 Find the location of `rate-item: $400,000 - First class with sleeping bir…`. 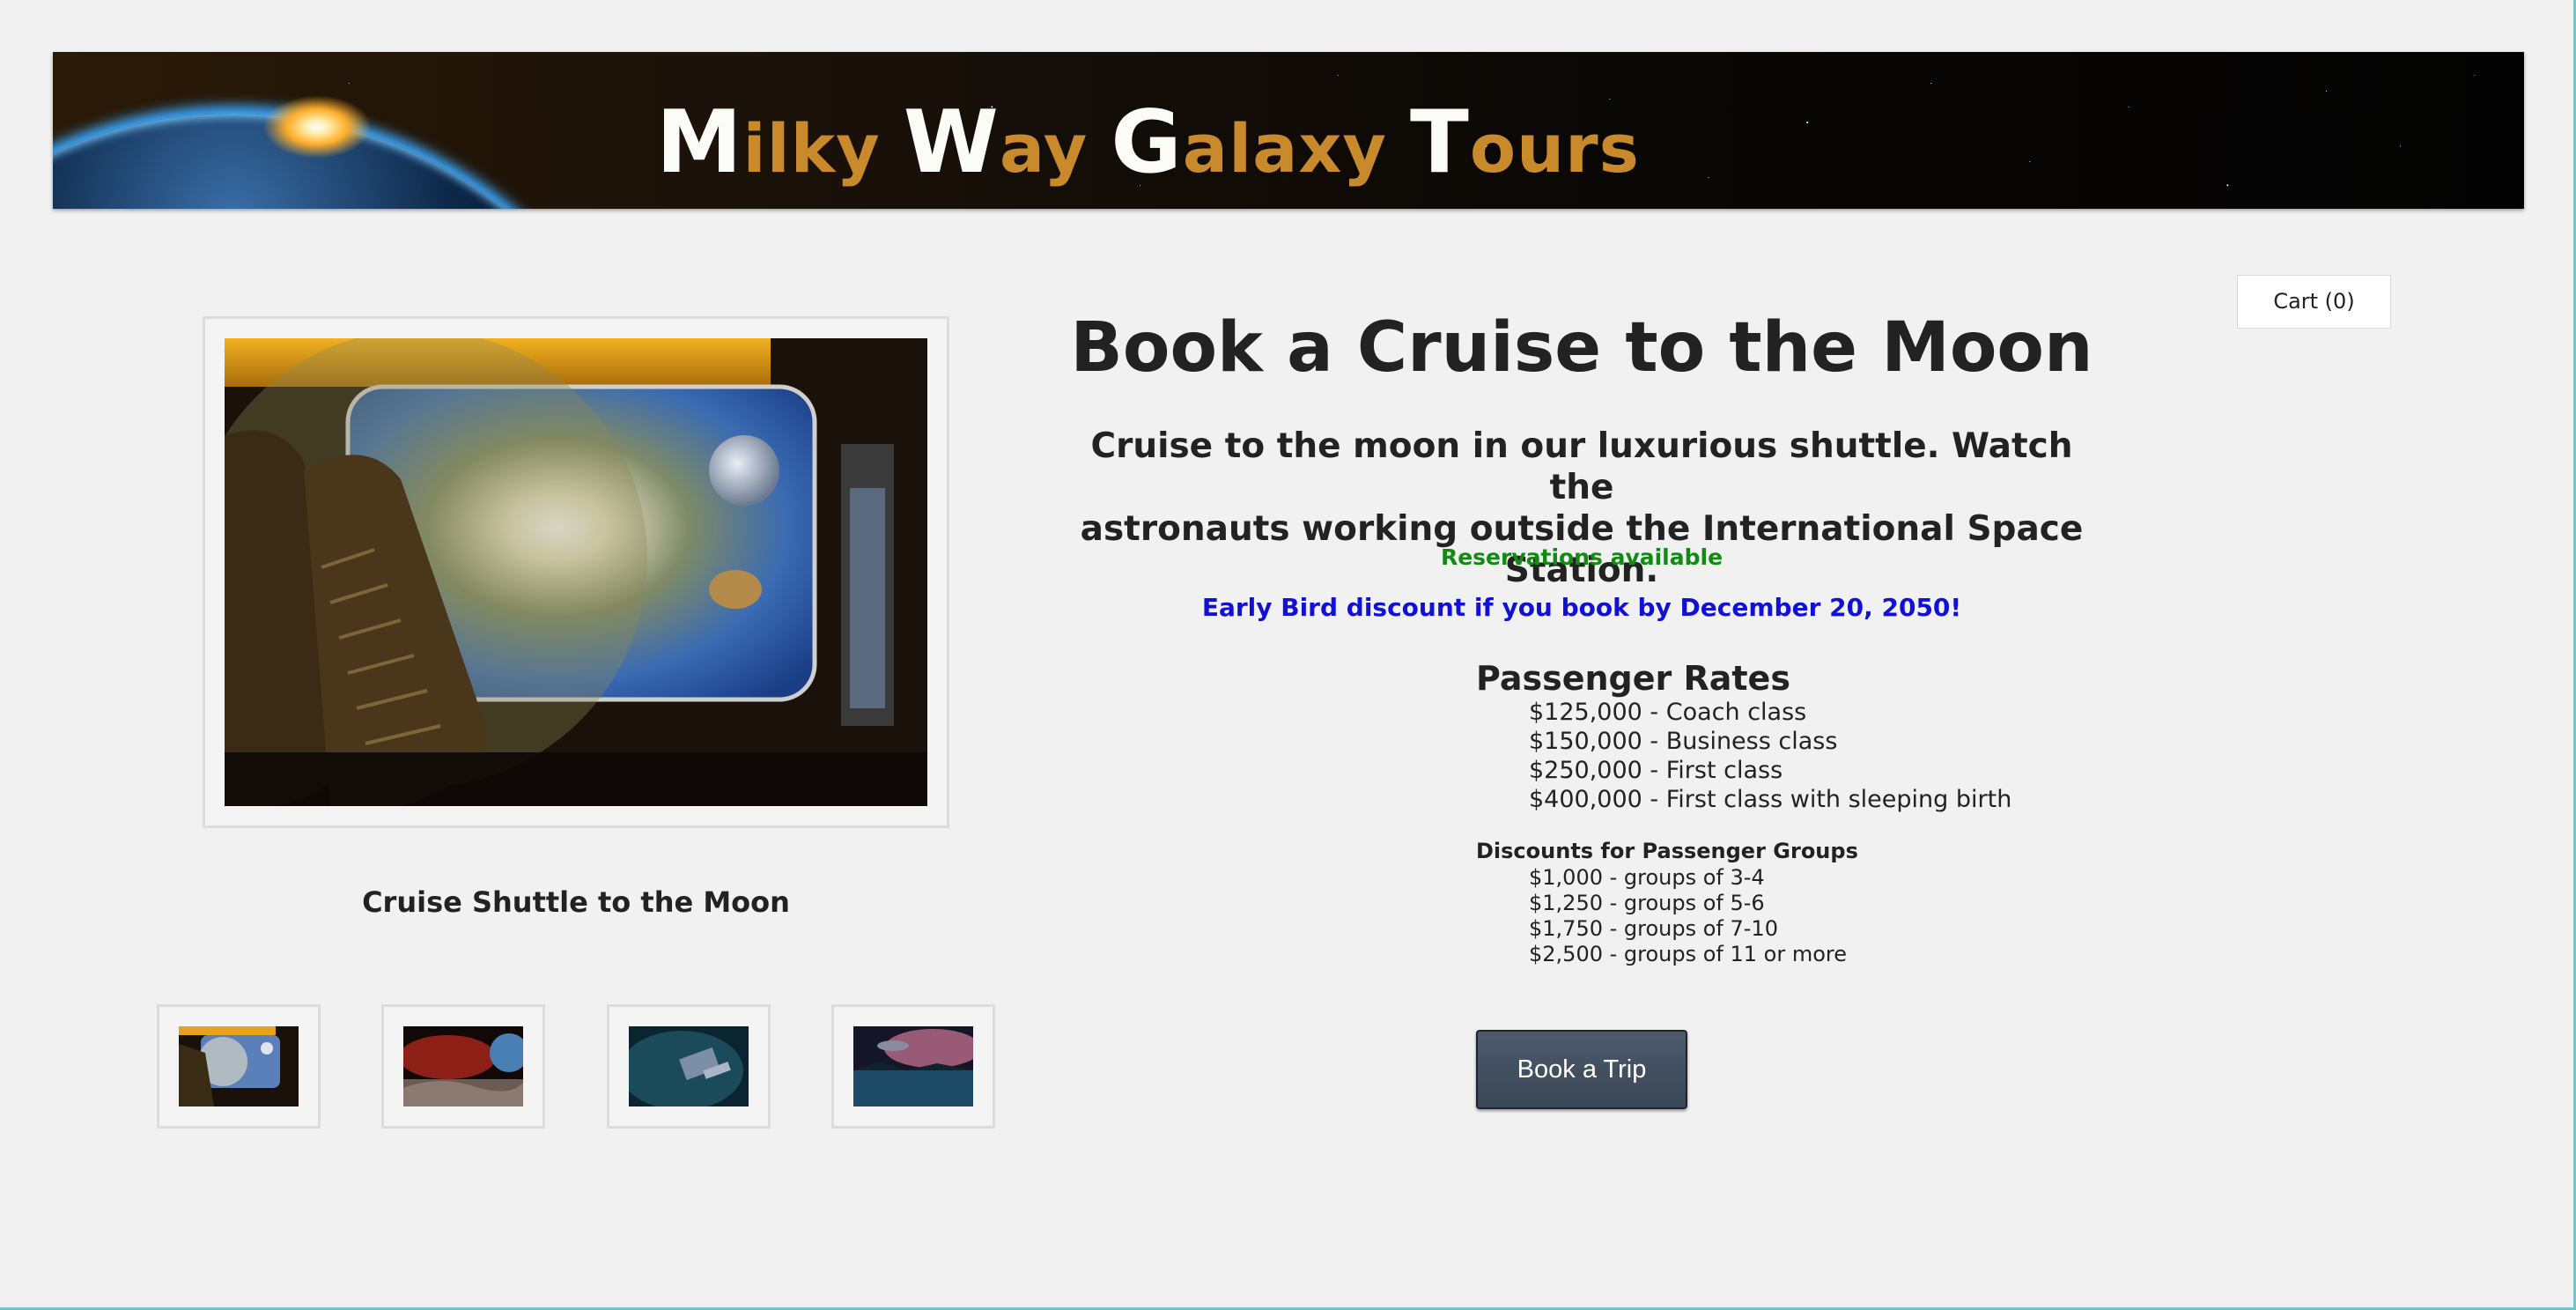

rate-item: $400,000 - First class with sleeping bir… is located at coordinates (1770, 799).